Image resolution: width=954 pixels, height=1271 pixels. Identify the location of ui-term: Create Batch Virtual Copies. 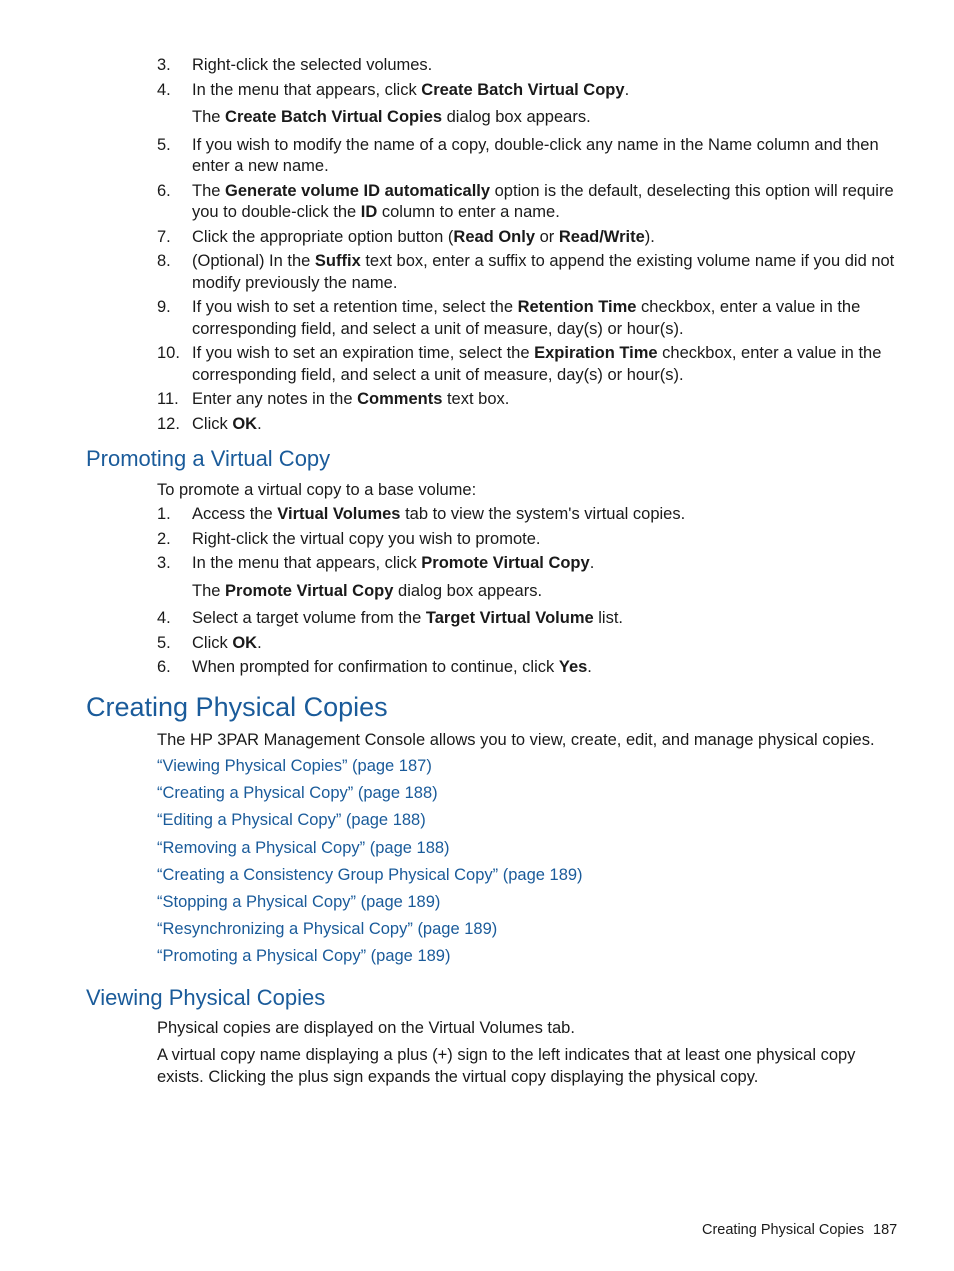
(334, 117).